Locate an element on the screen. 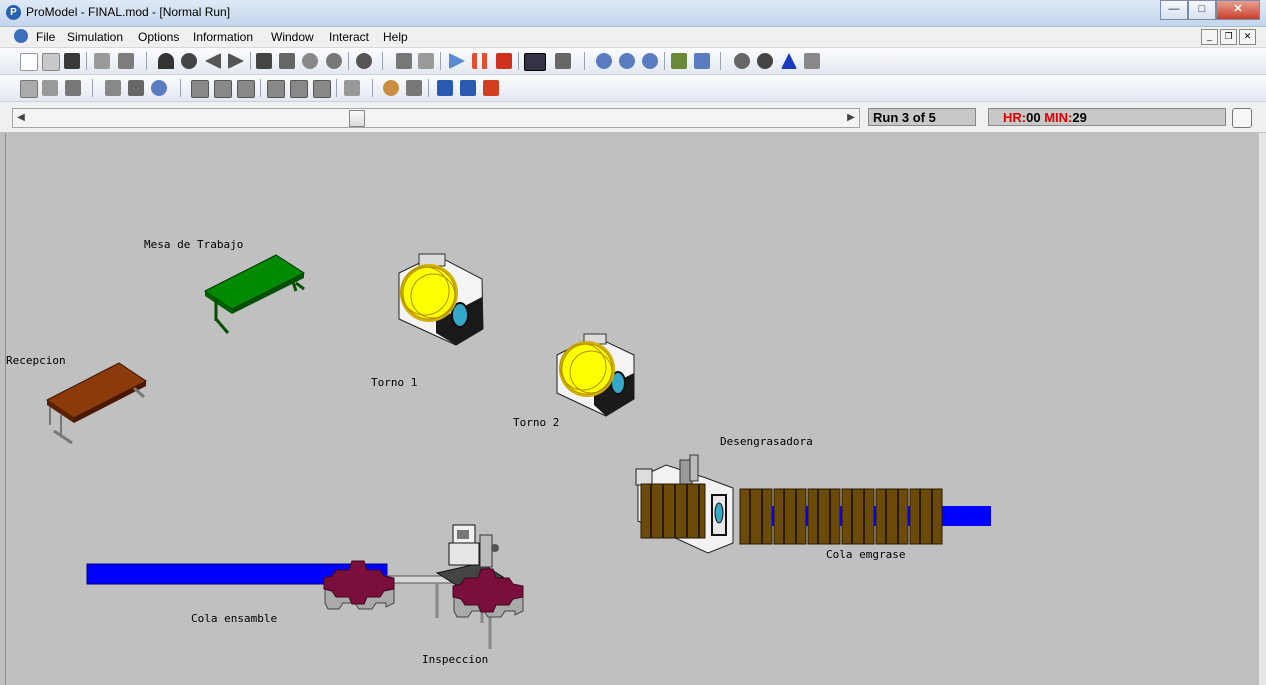 The height and width of the screenshot is (685, 1266). zoom-fit-icon is located at coordinates (650, 61).